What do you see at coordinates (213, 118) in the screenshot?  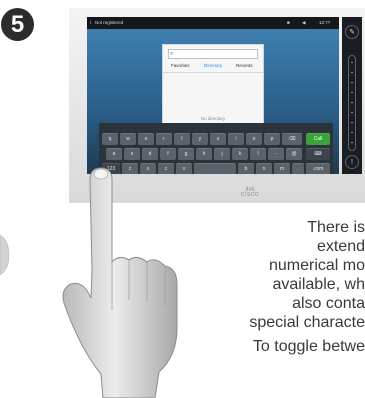 I see `directory-empty-message: No directory` at bounding box center [213, 118].